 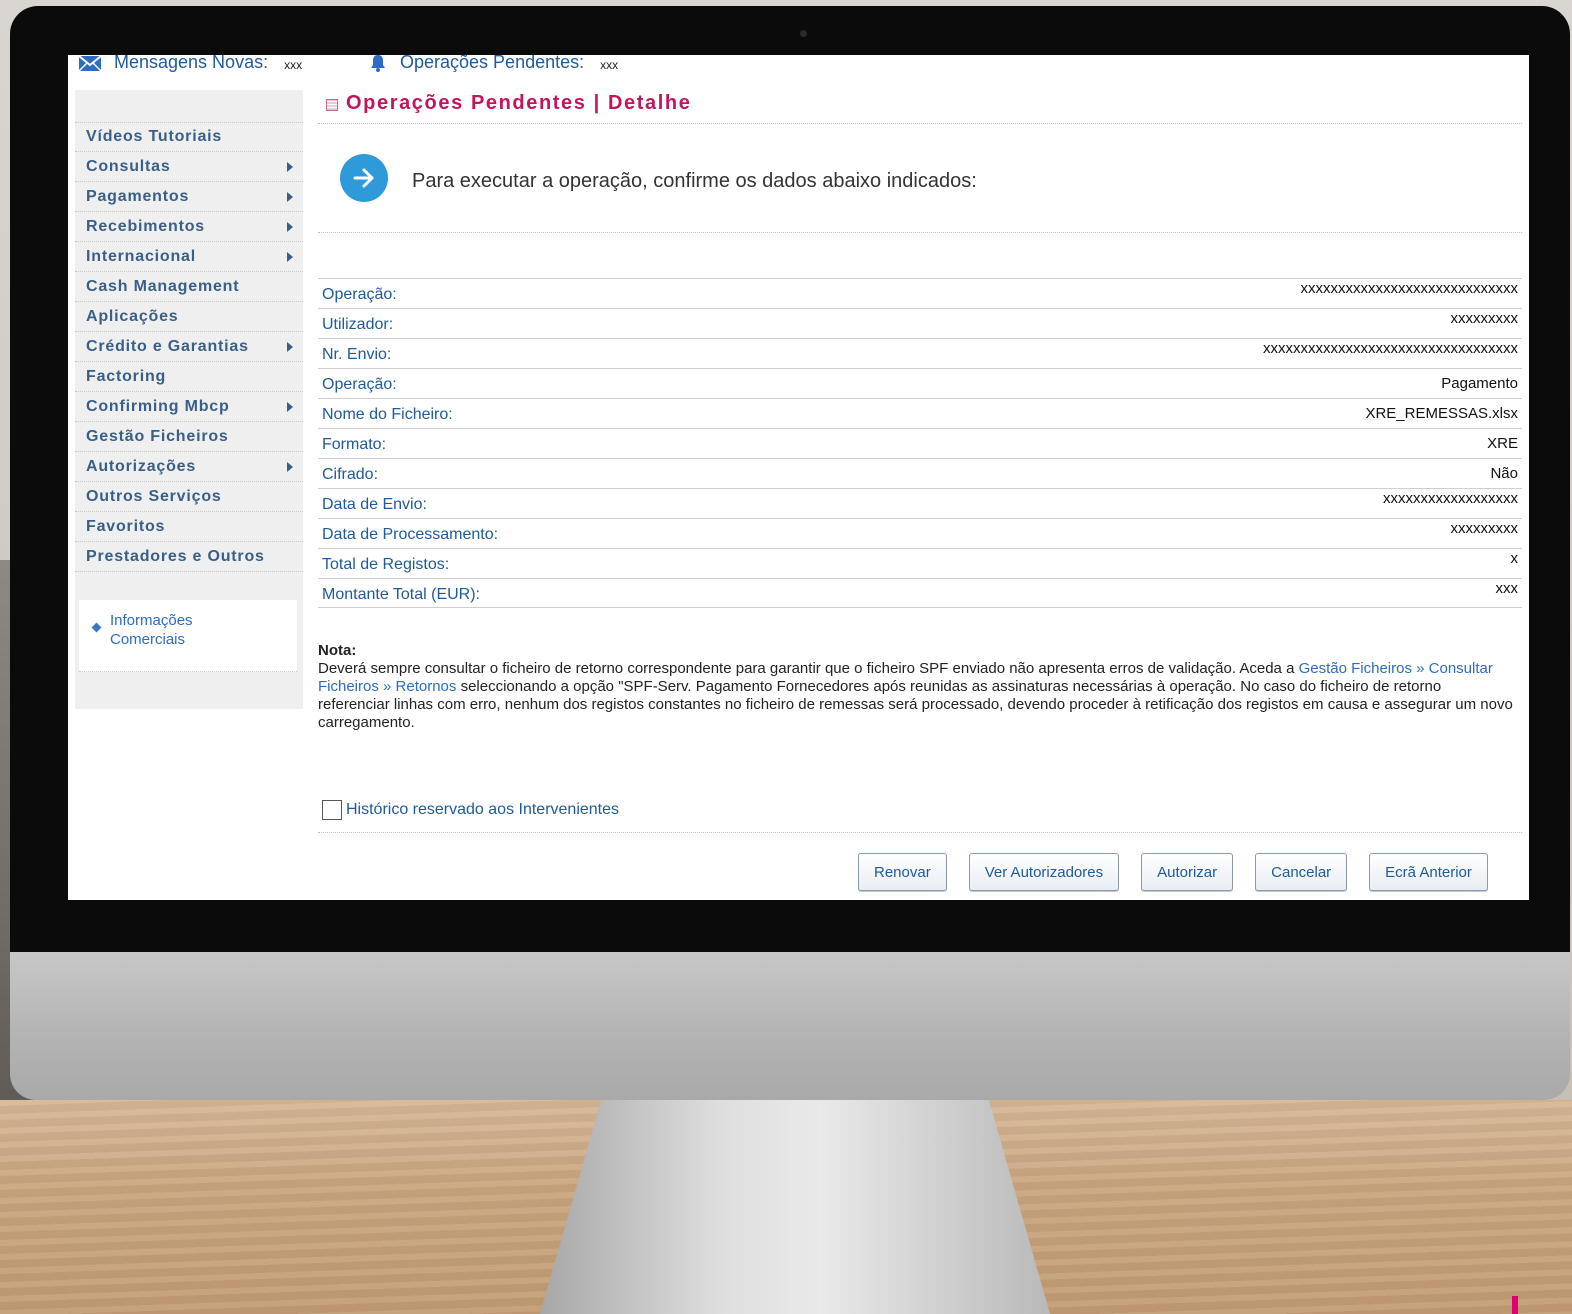 What do you see at coordinates (293, 65) in the screenshot?
I see `messages-count: xxx` at bounding box center [293, 65].